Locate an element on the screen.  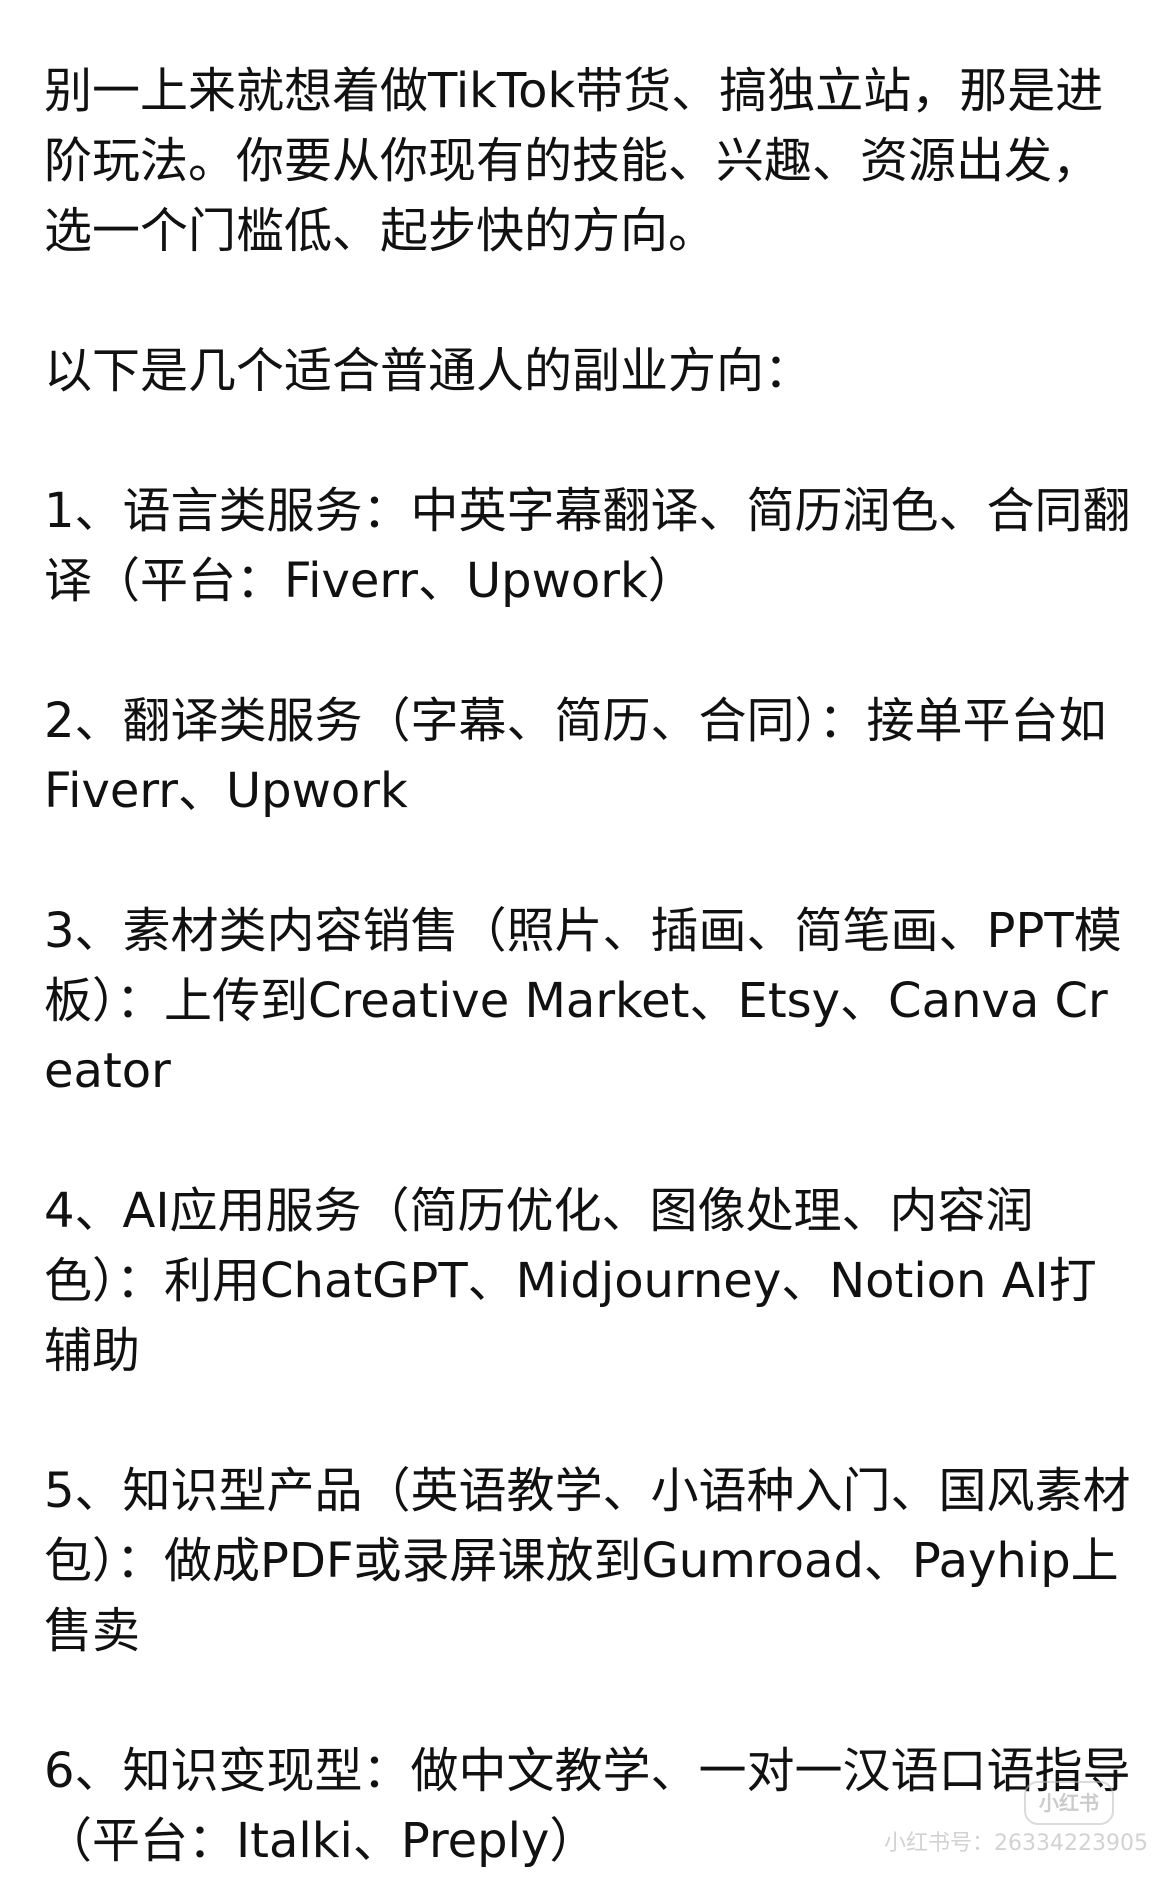
watermark: 小红书 小红书号：26334223905 is located at coordinates (998, 1826).